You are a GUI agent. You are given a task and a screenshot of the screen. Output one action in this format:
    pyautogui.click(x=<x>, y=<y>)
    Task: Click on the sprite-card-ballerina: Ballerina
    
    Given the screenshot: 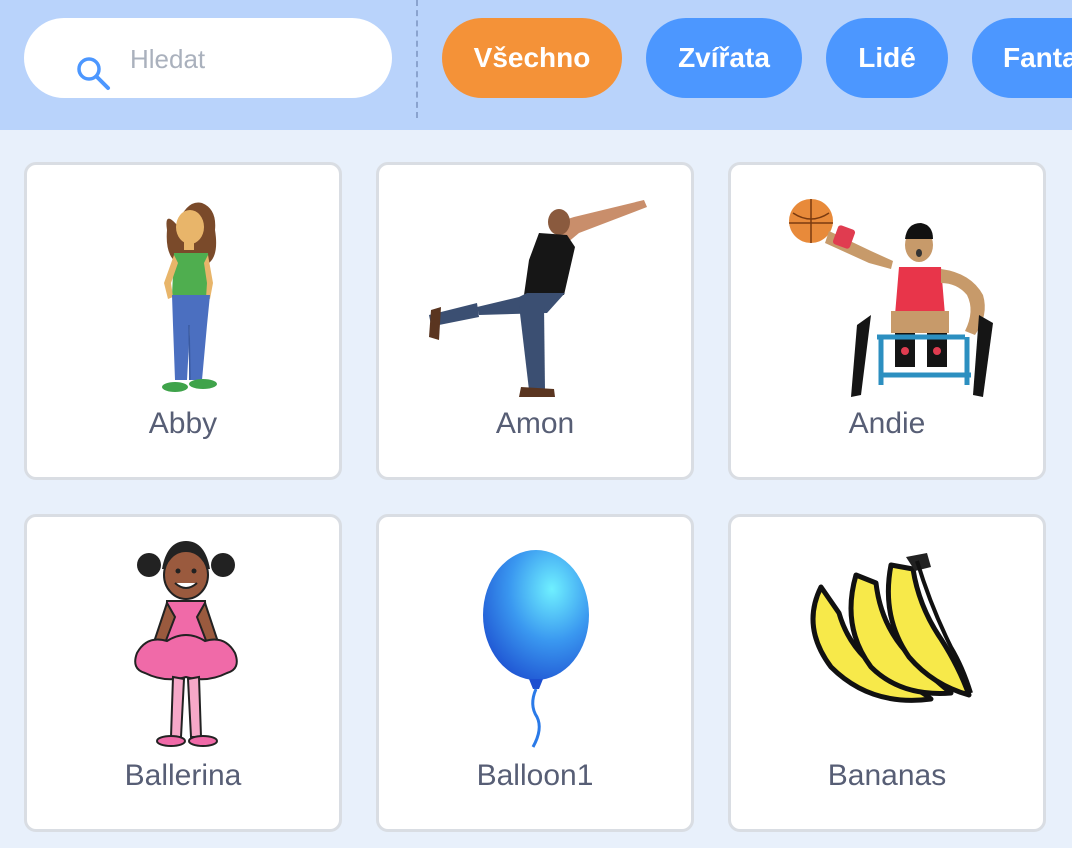 What is the action you would take?
    pyautogui.click(x=183, y=673)
    